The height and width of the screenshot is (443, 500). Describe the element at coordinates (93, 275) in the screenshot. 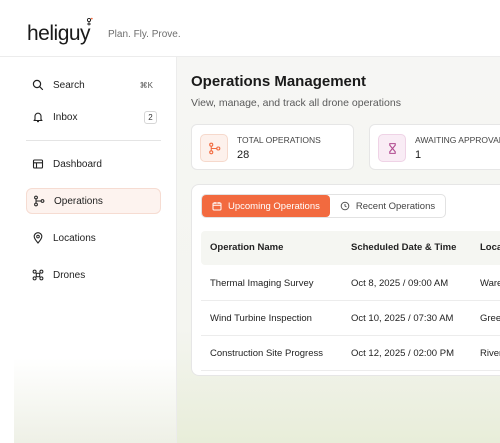

I see `sidebar-item-drones: Drones` at that location.